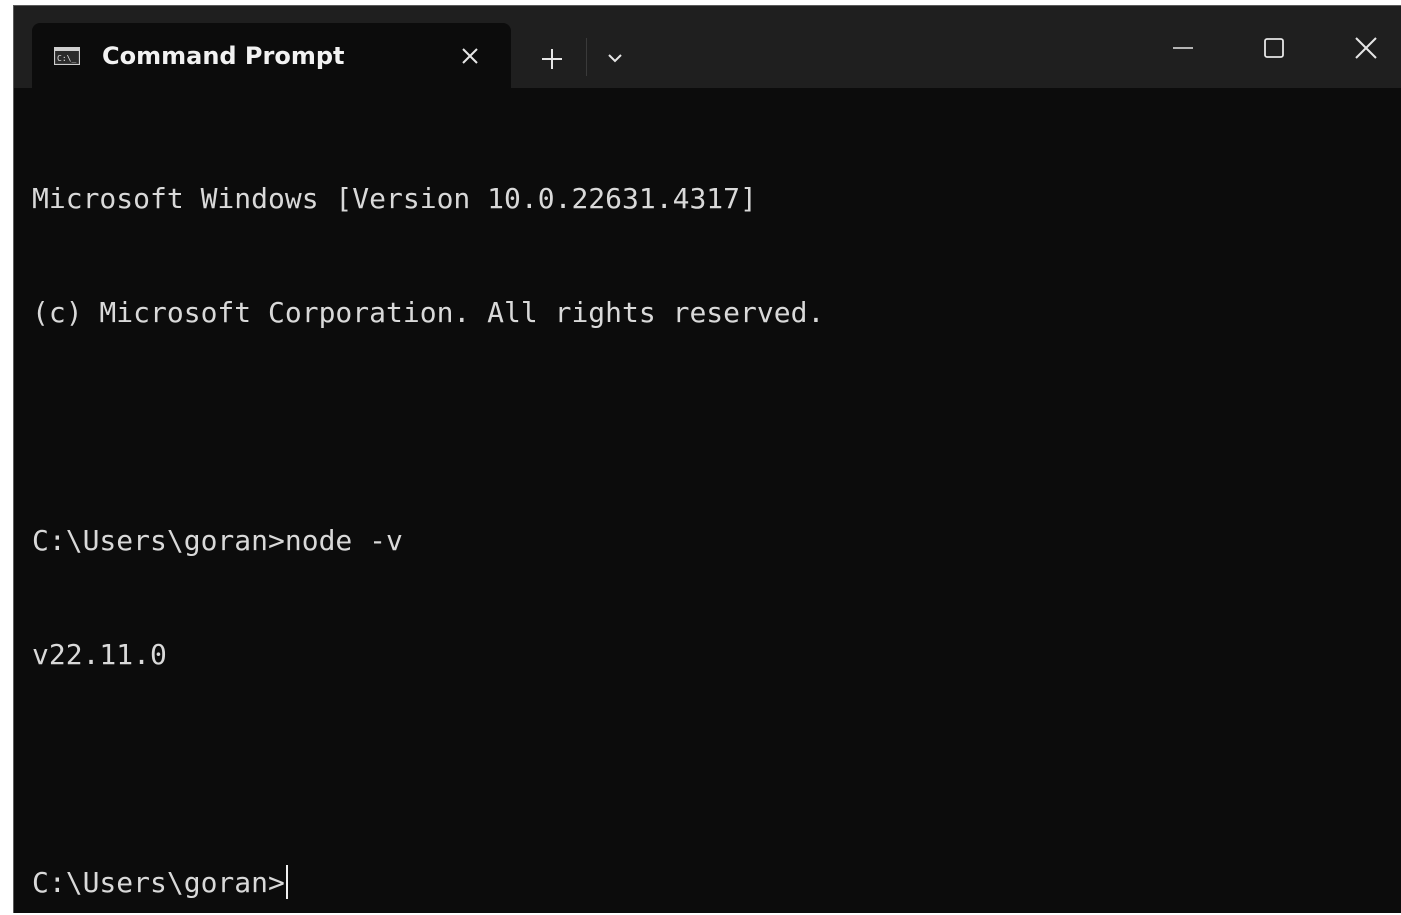  I want to click on minimize-icon, so click(1183, 48).